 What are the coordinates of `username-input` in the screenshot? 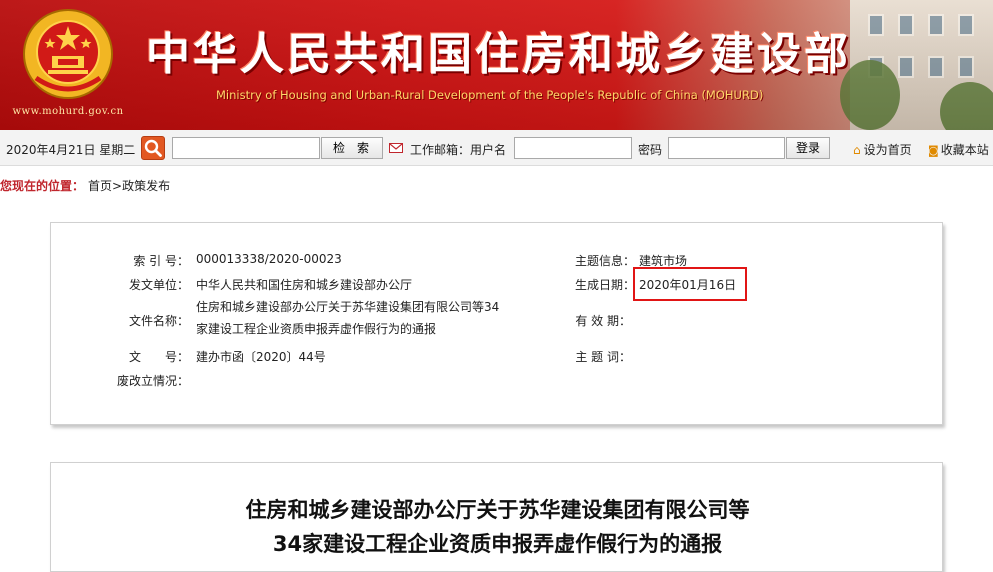 It's located at (573, 148).